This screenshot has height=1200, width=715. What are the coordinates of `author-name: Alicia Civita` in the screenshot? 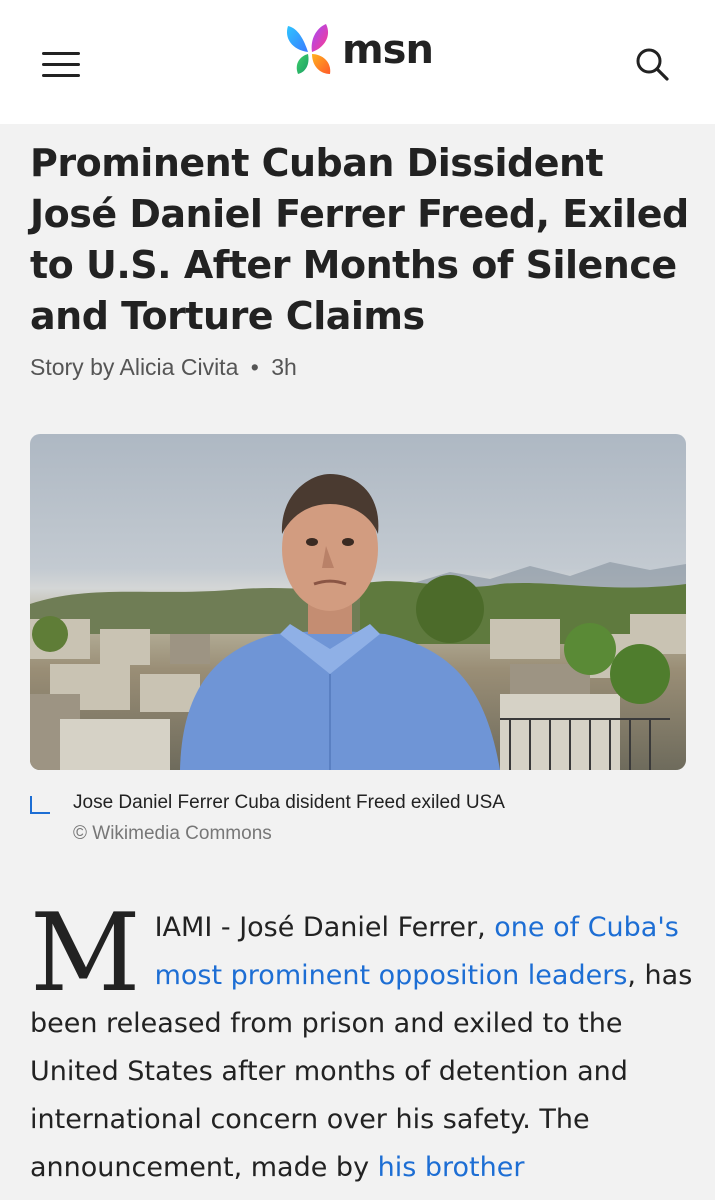 It's located at (179, 367).